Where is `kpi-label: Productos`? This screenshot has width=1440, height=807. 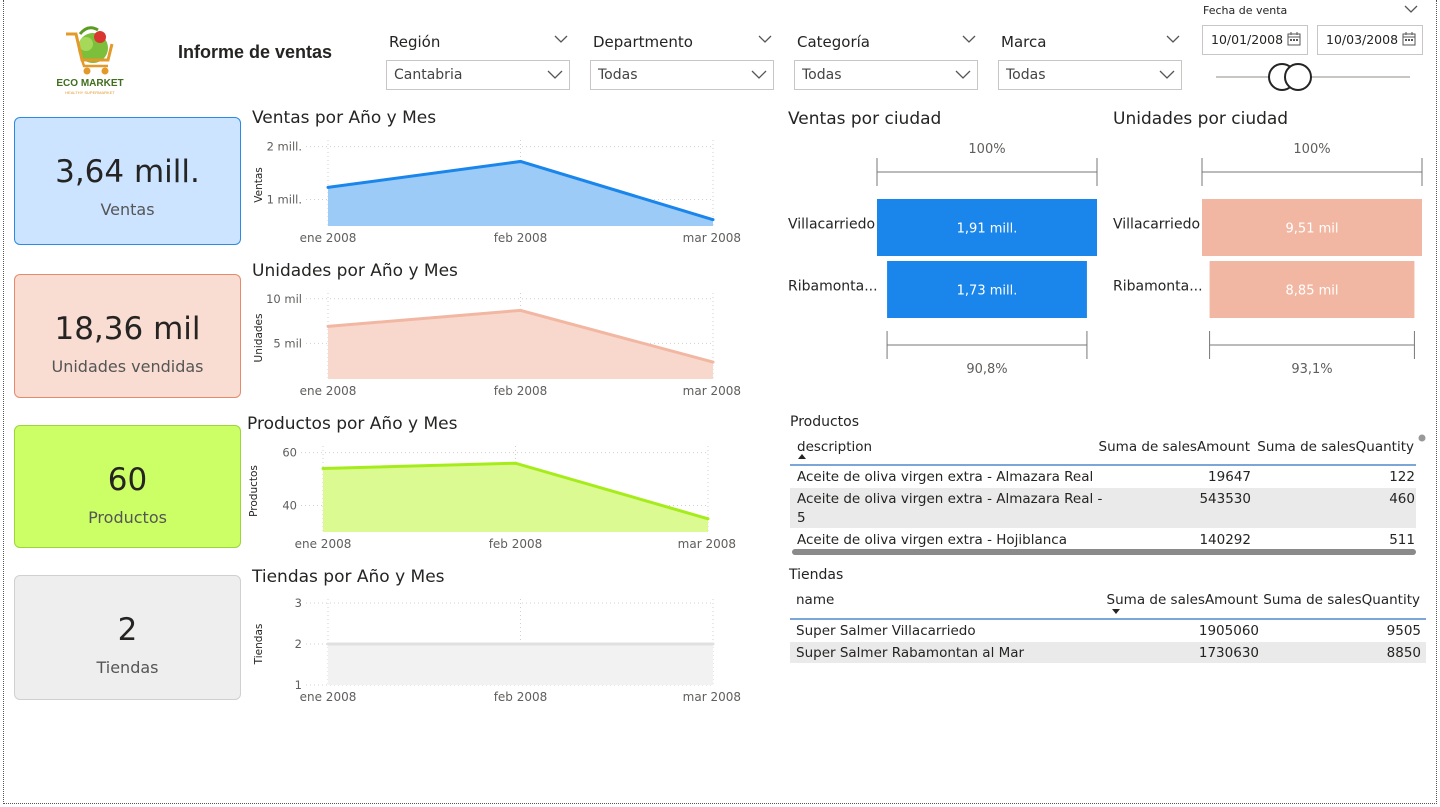 kpi-label: Productos is located at coordinates (127, 517).